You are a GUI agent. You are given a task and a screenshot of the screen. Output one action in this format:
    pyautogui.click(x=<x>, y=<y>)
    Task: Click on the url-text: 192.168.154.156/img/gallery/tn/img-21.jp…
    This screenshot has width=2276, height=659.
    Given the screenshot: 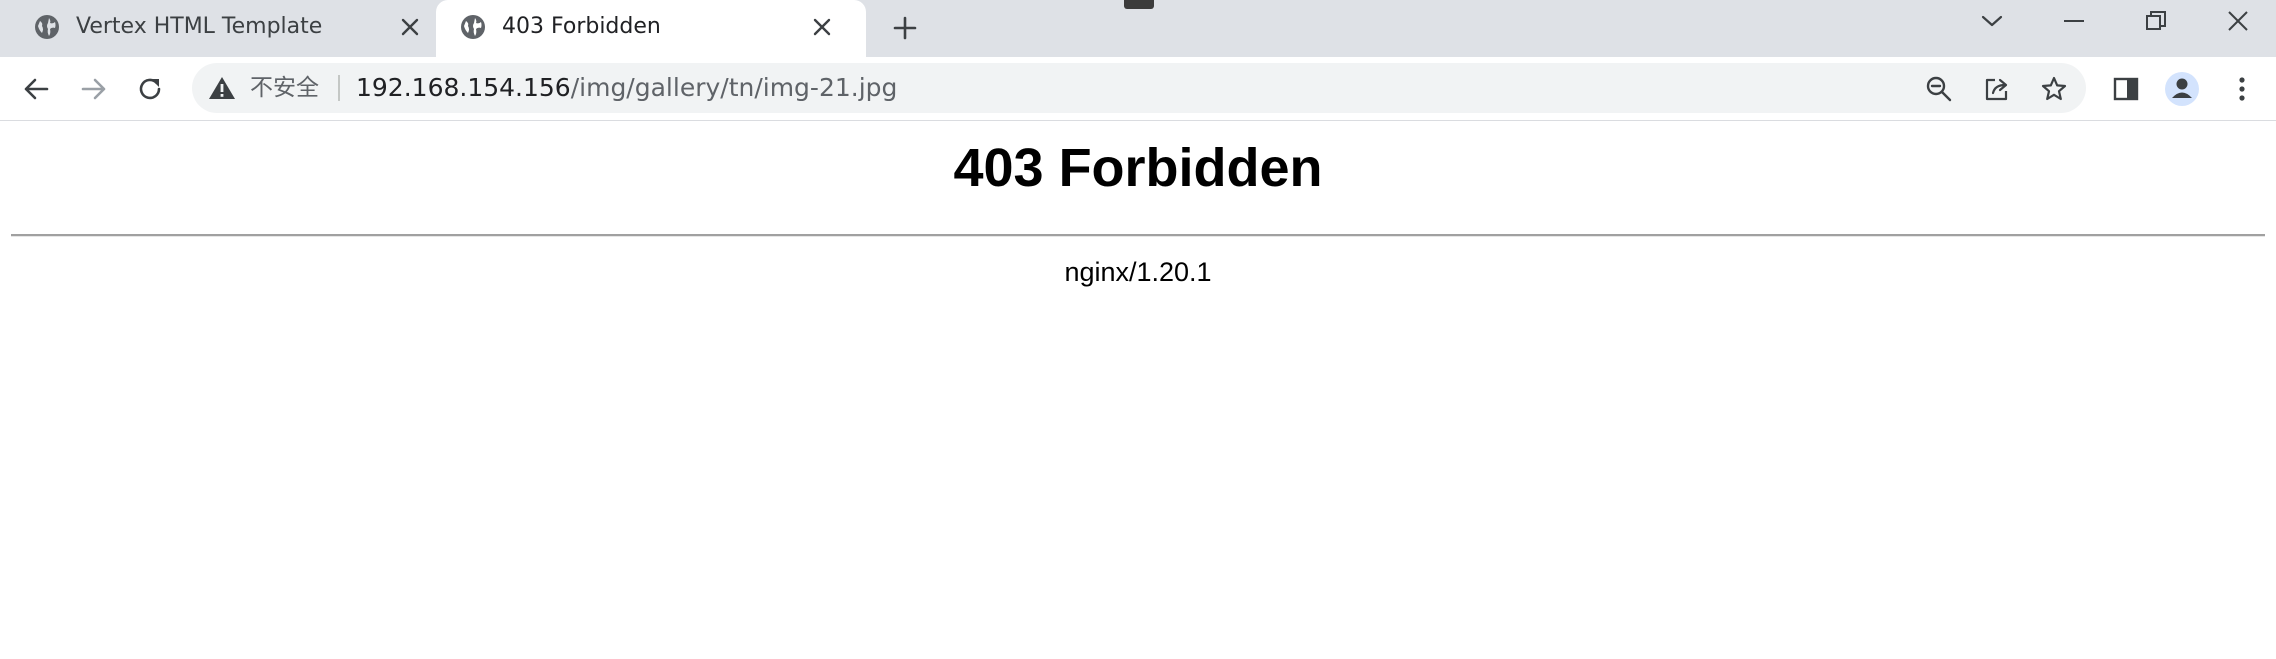 What is the action you would take?
    pyautogui.click(x=626, y=88)
    